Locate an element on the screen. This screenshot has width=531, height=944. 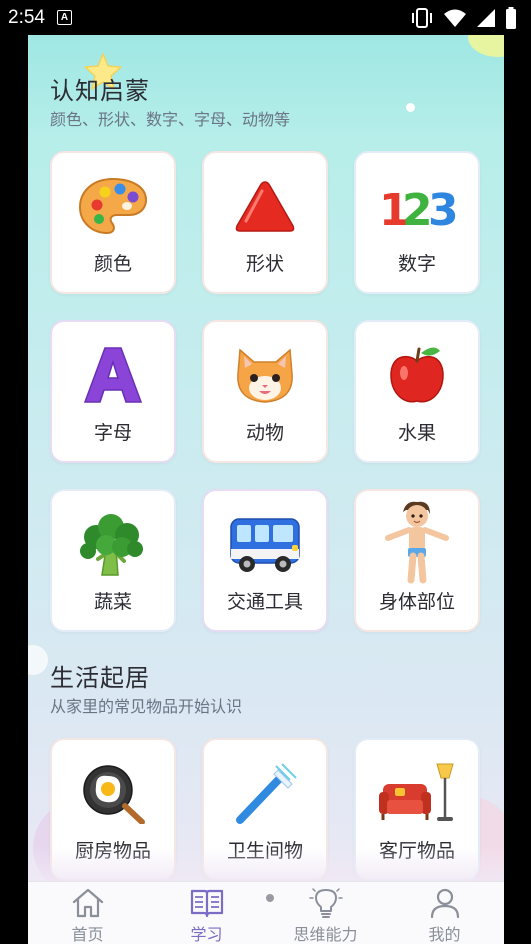
toothbrush-icon is located at coordinates (265, 793).